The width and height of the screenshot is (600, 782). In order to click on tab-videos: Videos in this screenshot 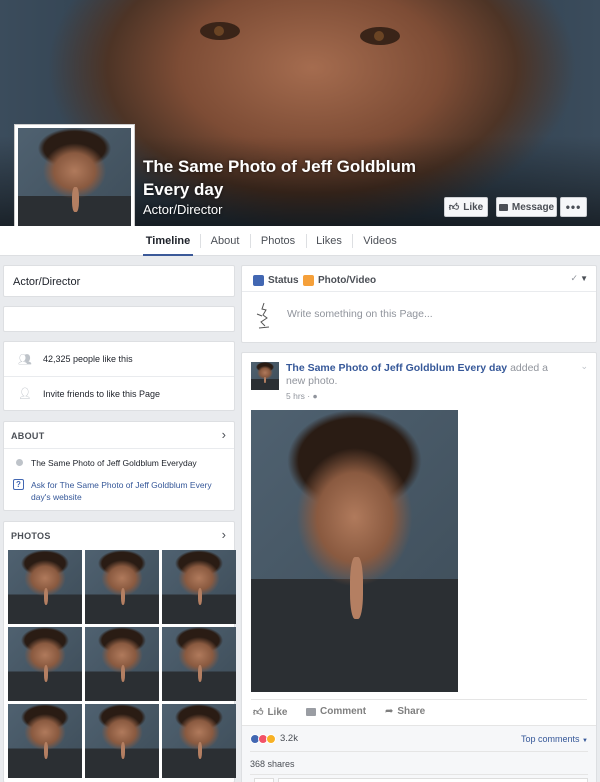, I will do `click(380, 241)`.